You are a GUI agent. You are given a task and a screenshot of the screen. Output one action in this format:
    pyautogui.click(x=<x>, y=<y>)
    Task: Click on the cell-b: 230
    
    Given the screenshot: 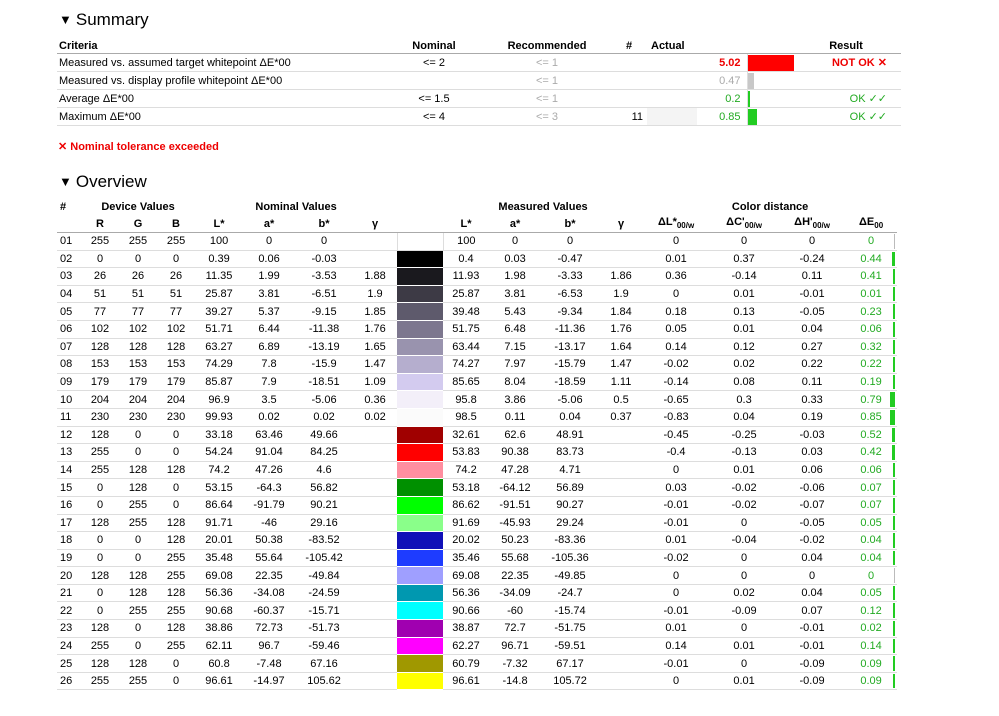 What is the action you would take?
    pyautogui.click(x=176, y=417)
    